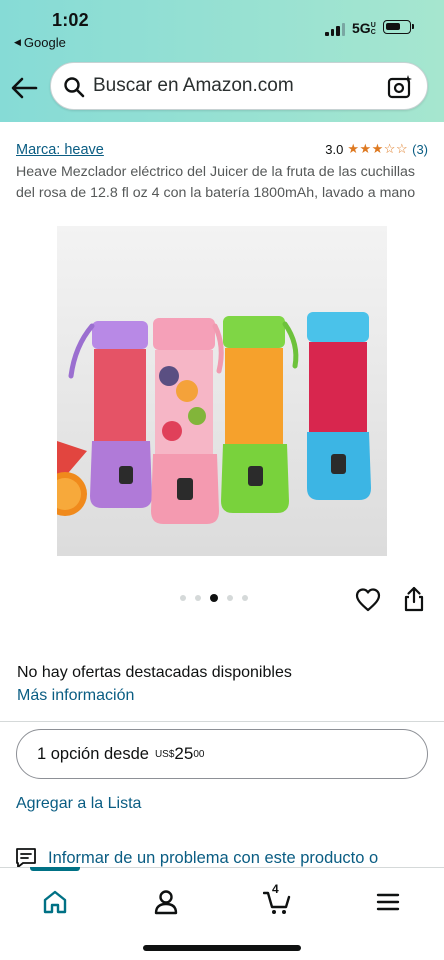 The width and height of the screenshot is (444, 960). Describe the element at coordinates (75, 696) in the screenshot. I see `more-info-link: Más información` at that location.